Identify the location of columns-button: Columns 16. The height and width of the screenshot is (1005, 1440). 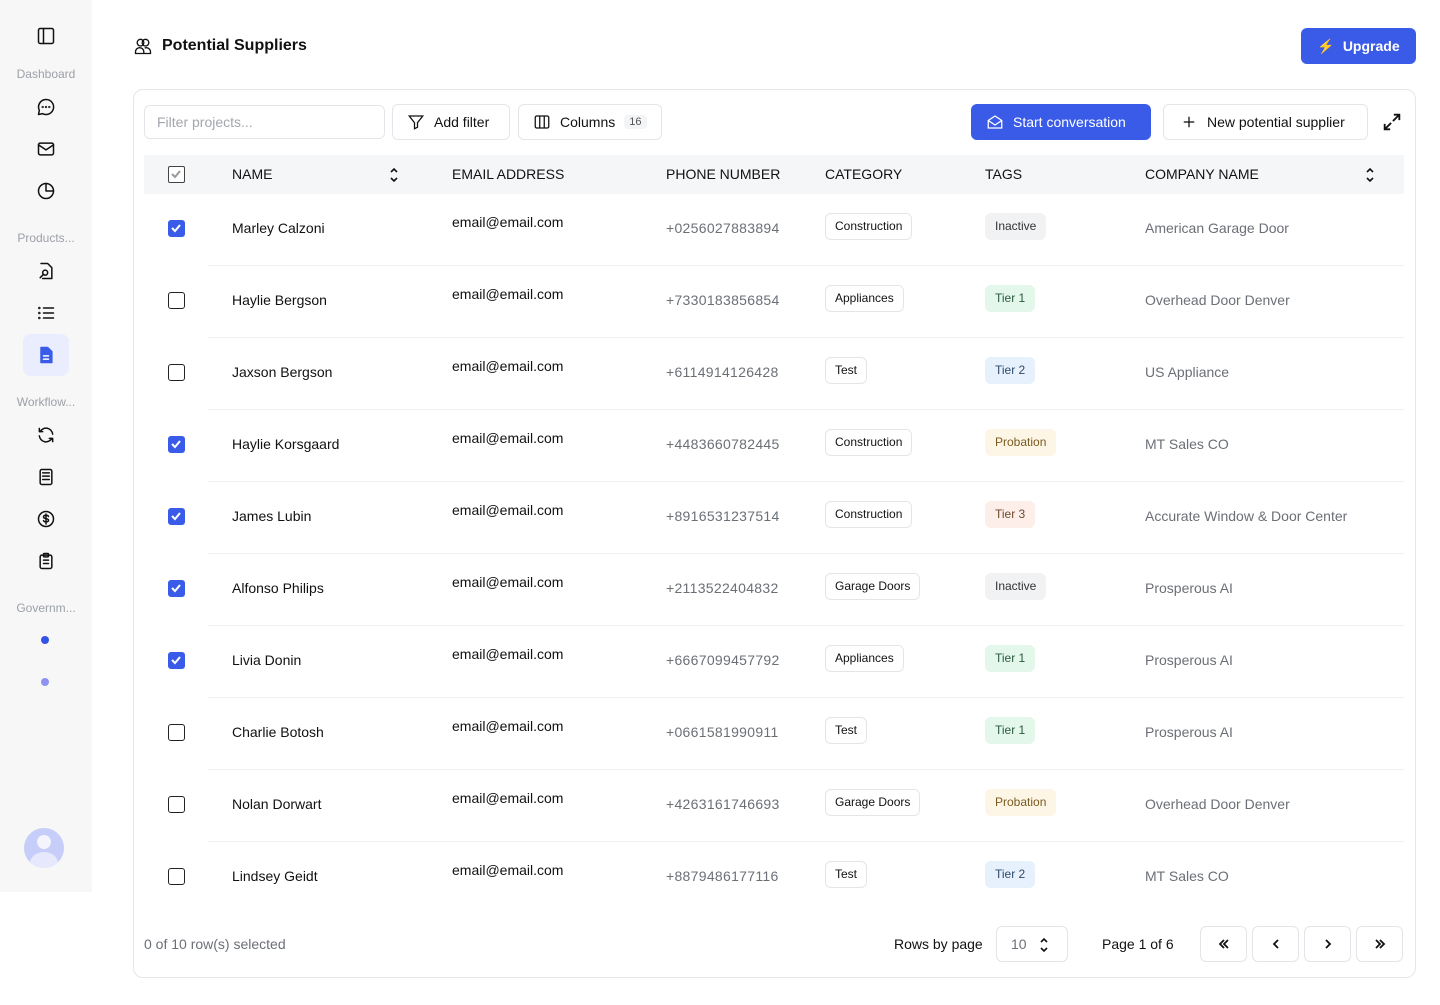
(590, 122).